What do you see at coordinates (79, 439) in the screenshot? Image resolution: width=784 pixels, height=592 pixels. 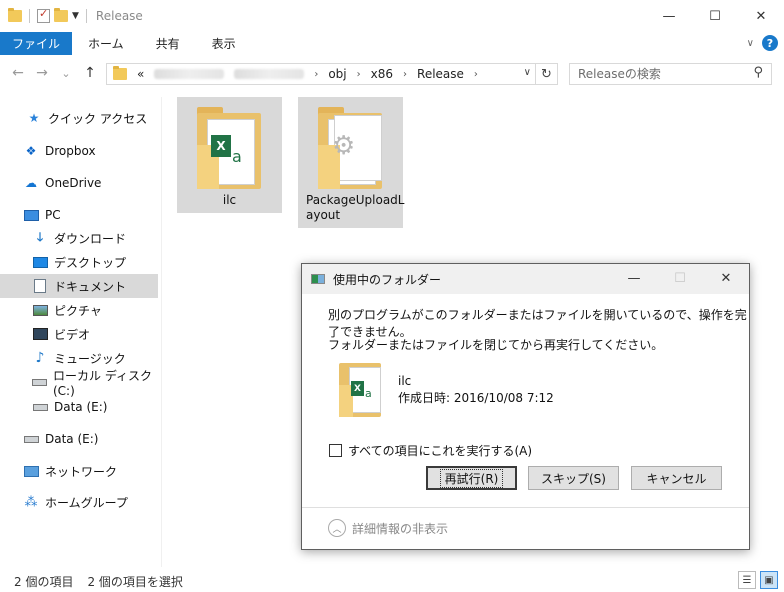 I see `sidebar-item-data-e-drive: Data (E:)` at bounding box center [79, 439].